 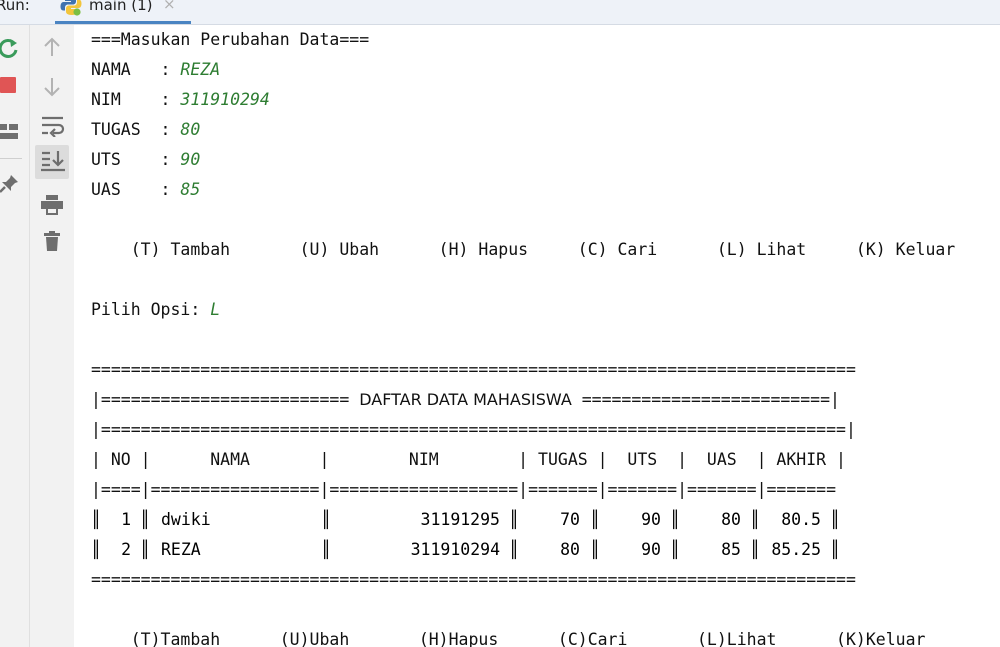 What do you see at coordinates (10, 48) in the screenshot?
I see `rerun-icon` at bounding box center [10, 48].